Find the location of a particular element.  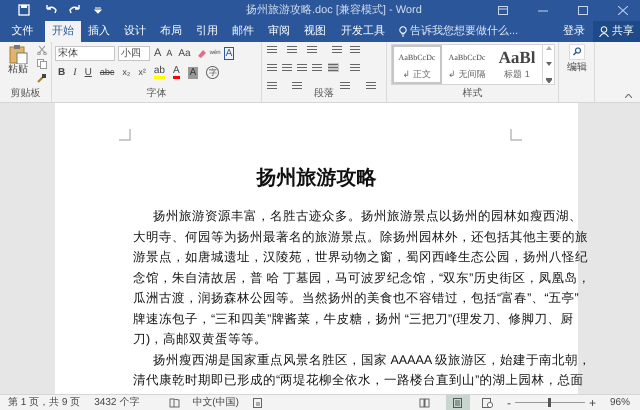

style-item: AaBl 标题 1 is located at coordinates (517, 64).